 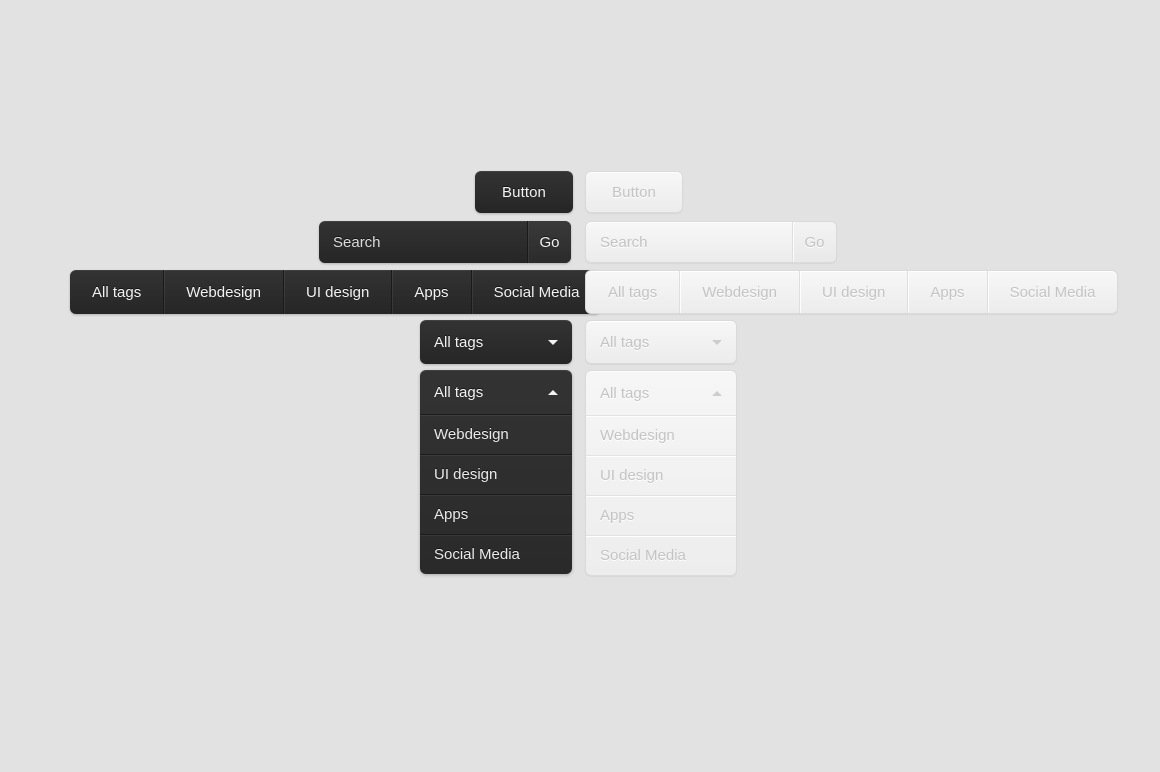 I want to click on light-dropdown-item-social-media: Social Media, so click(x=661, y=555).